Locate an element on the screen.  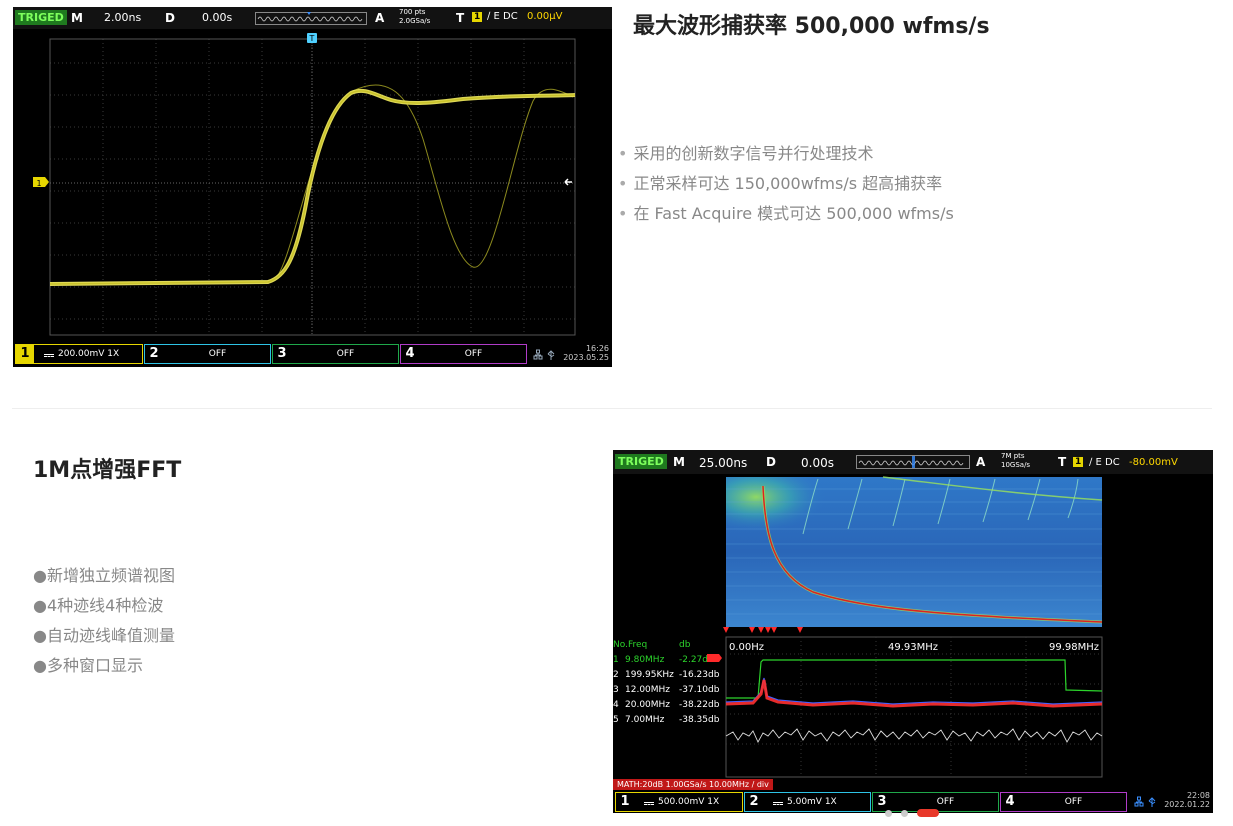
scope-time: 22:08 is located at coordinates (1198, 795).